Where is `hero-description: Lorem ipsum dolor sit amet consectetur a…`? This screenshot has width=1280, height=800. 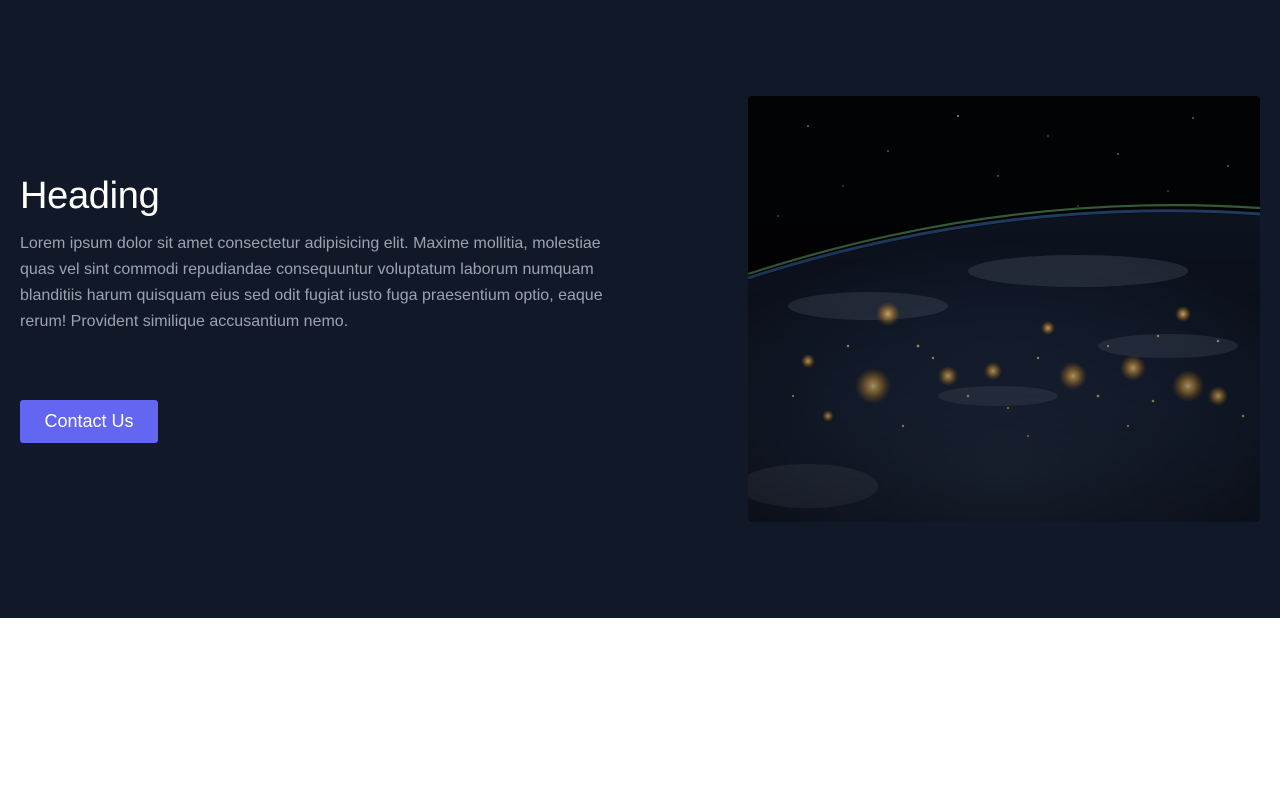 hero-description: Lorem ipsum dolor sit amet consectetur a… is located at coordinates (311, 282).